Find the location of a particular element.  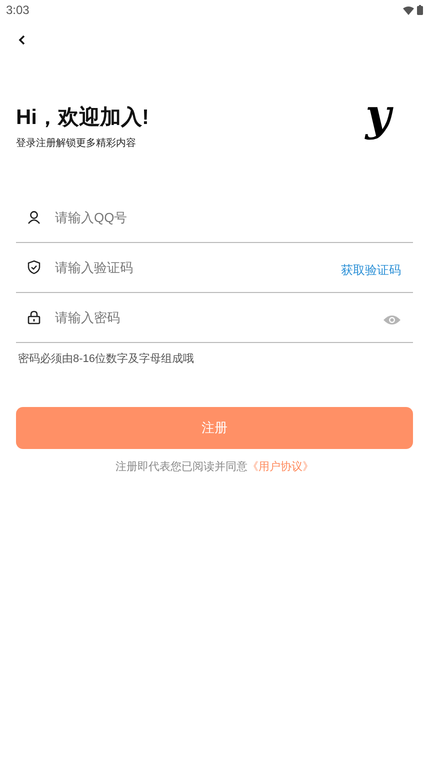

get-code-button: 获取验证码 is located at coordinates (371, 269).